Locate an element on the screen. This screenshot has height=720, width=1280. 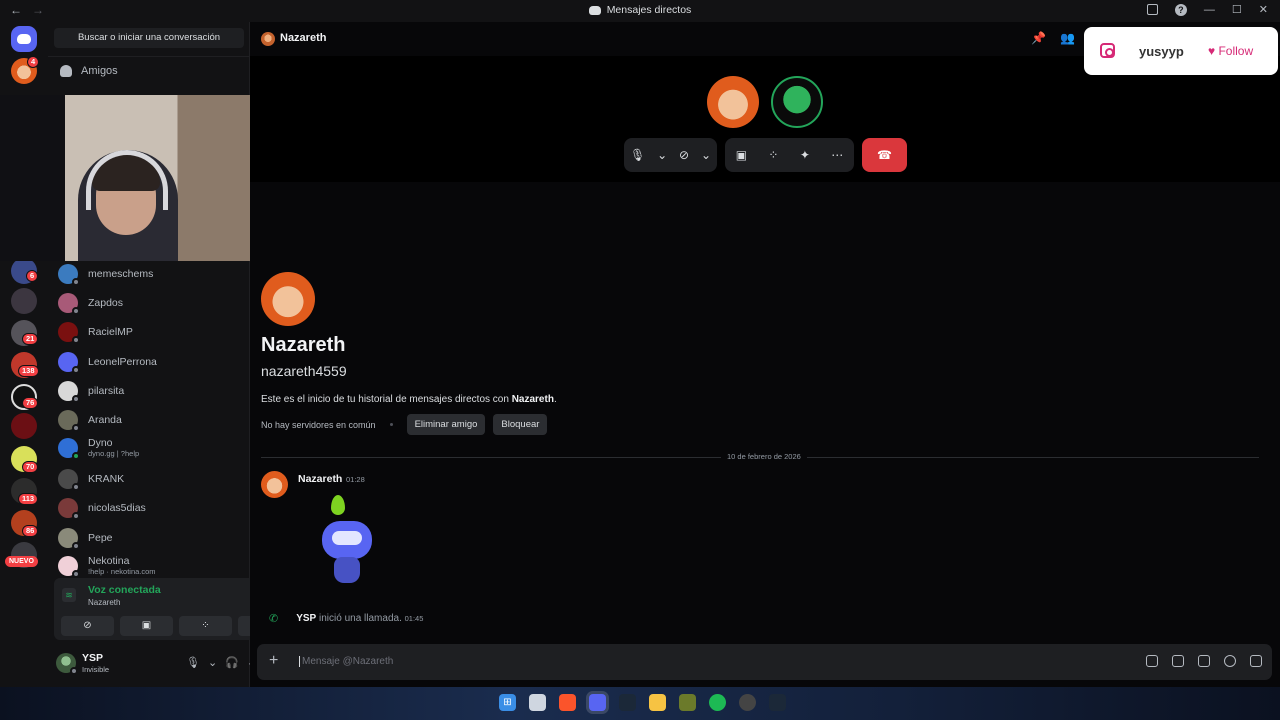
friends-nav-item: Amigos is located at coordinates (89, 71).